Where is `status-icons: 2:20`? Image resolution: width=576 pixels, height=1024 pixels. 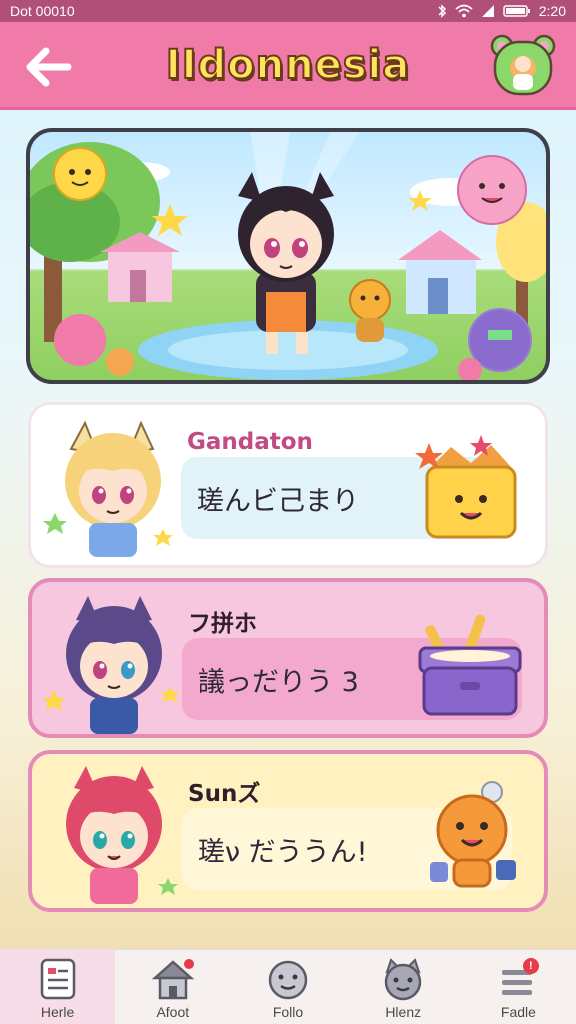
status-icons: 2:20 is located at coordinates (501, 11).